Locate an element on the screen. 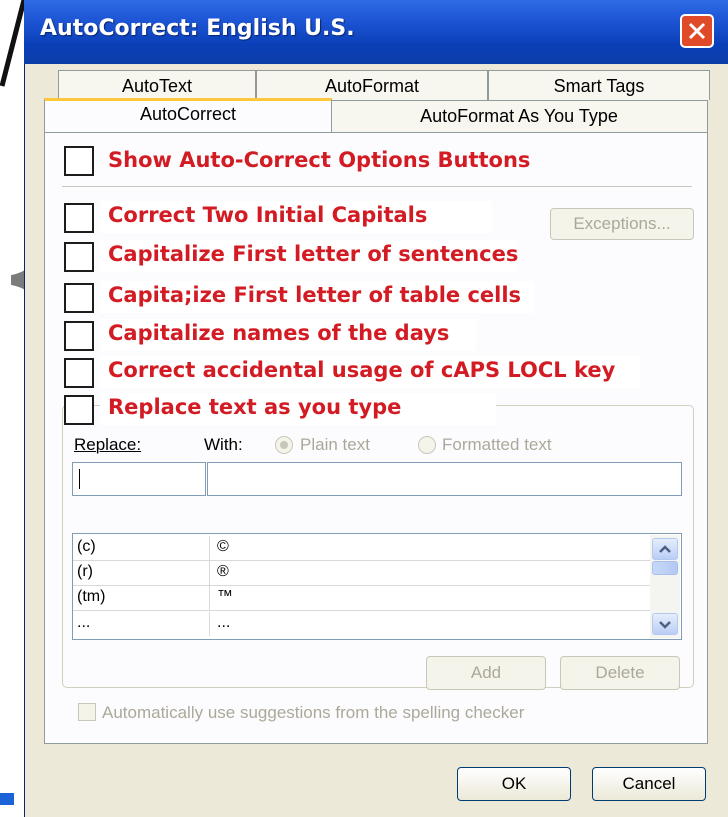 The height and width of the screenshot is (817, 728). correct-two-capitals-checkbox is located at coordinates (79, 218).